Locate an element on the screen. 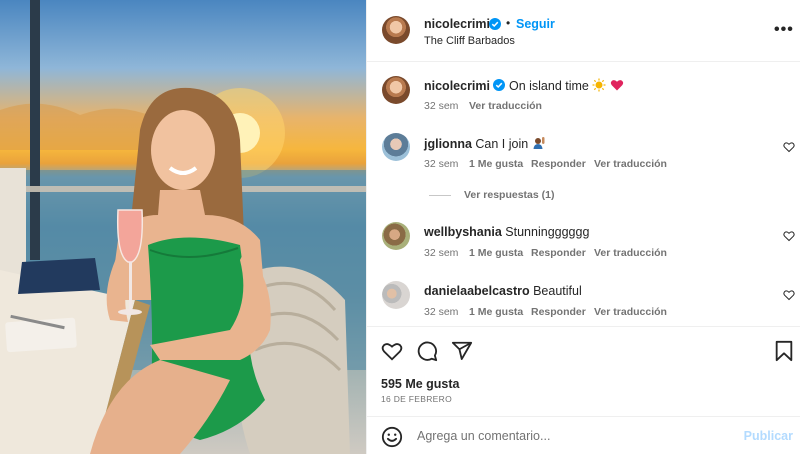  comment-1: jglionna Can I join is located at coordinates (485, 143).